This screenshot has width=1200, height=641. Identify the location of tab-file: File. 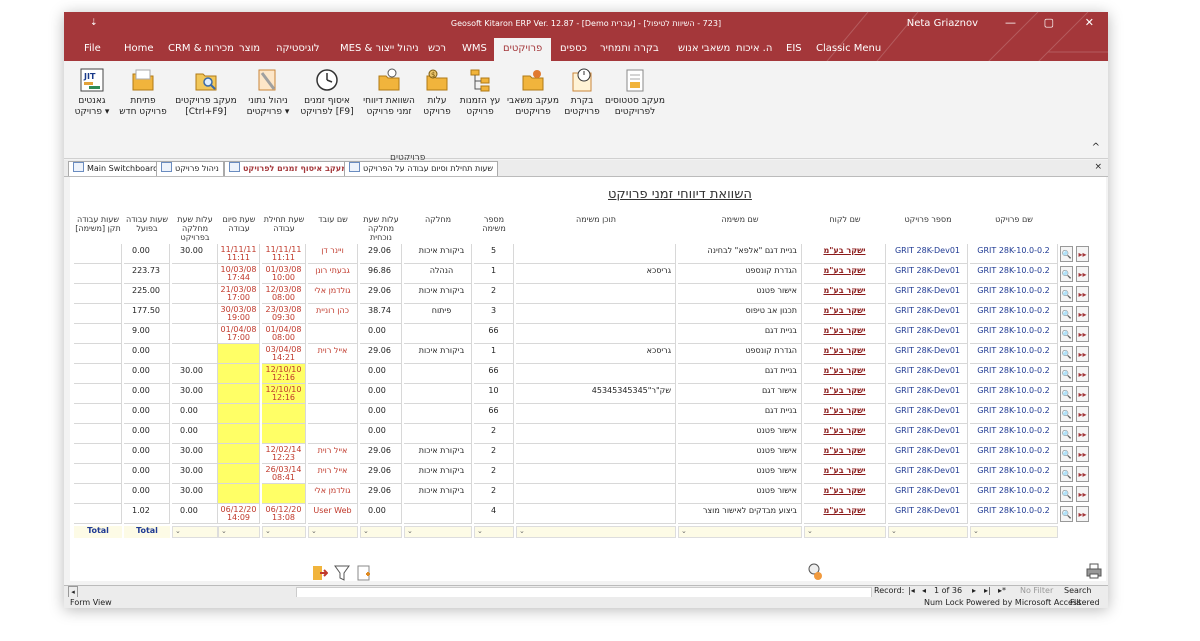
(92, 48).